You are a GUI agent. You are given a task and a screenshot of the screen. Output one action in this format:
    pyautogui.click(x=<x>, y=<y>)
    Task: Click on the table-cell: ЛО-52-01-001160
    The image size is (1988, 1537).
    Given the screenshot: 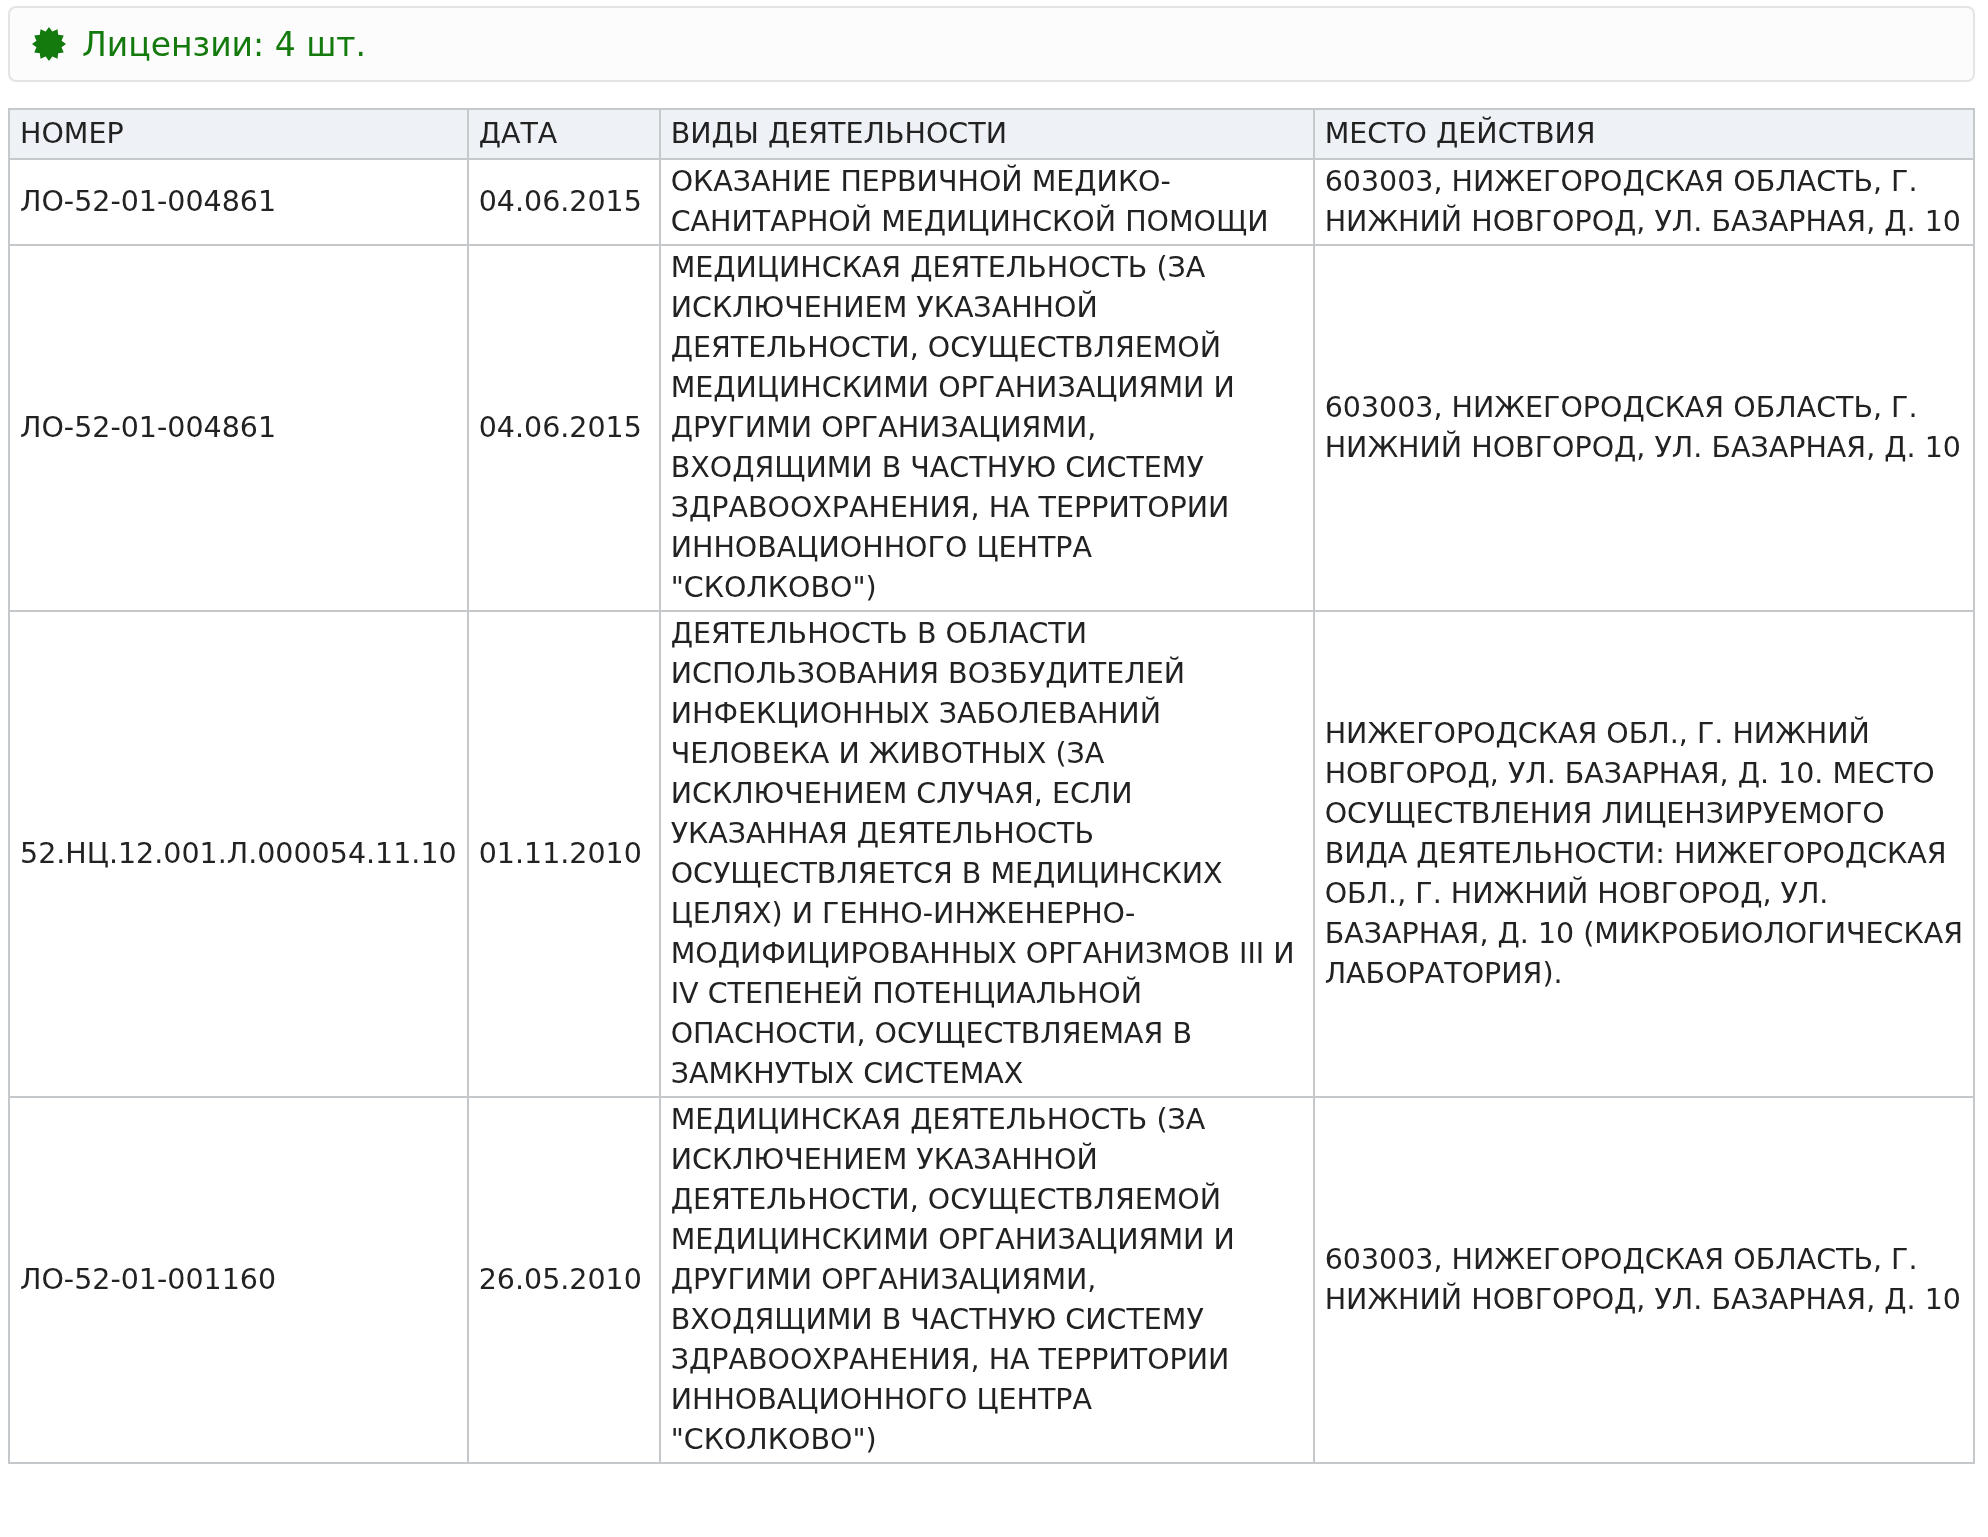 What is the action you would take?
    pyautogui.click(x=238, y=1280)
    